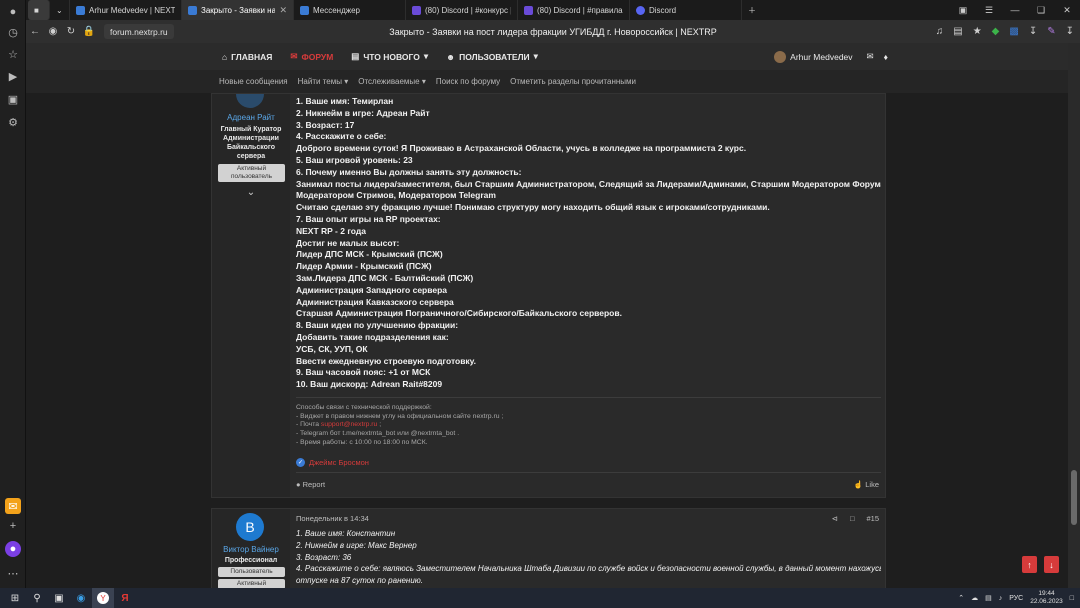 The height and width of the screenshot is (608, 1080). What do you see at coordinates (1051, 31) in the screenshot?
I see `pen-icon: ✎` at bounding box center [1051, 31].